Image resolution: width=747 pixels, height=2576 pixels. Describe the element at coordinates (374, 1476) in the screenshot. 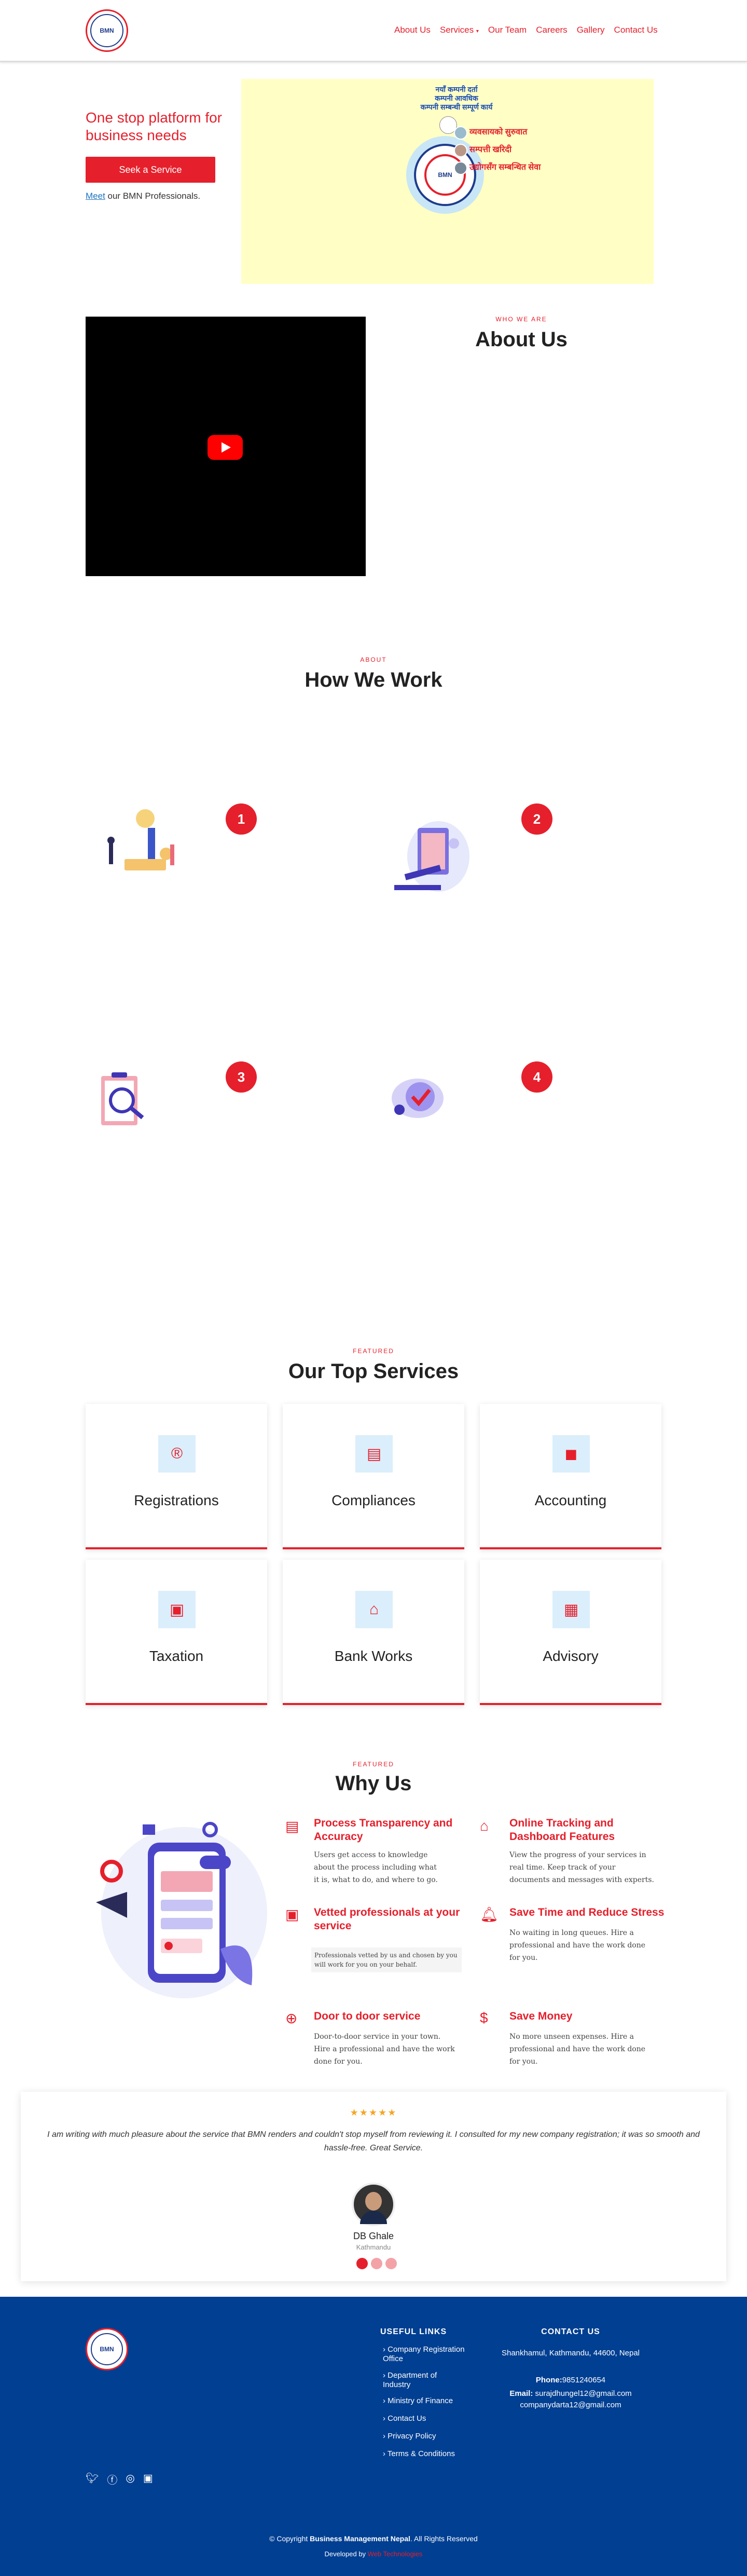

I see `service-card-compliances: ▤ Compliances` at that location.